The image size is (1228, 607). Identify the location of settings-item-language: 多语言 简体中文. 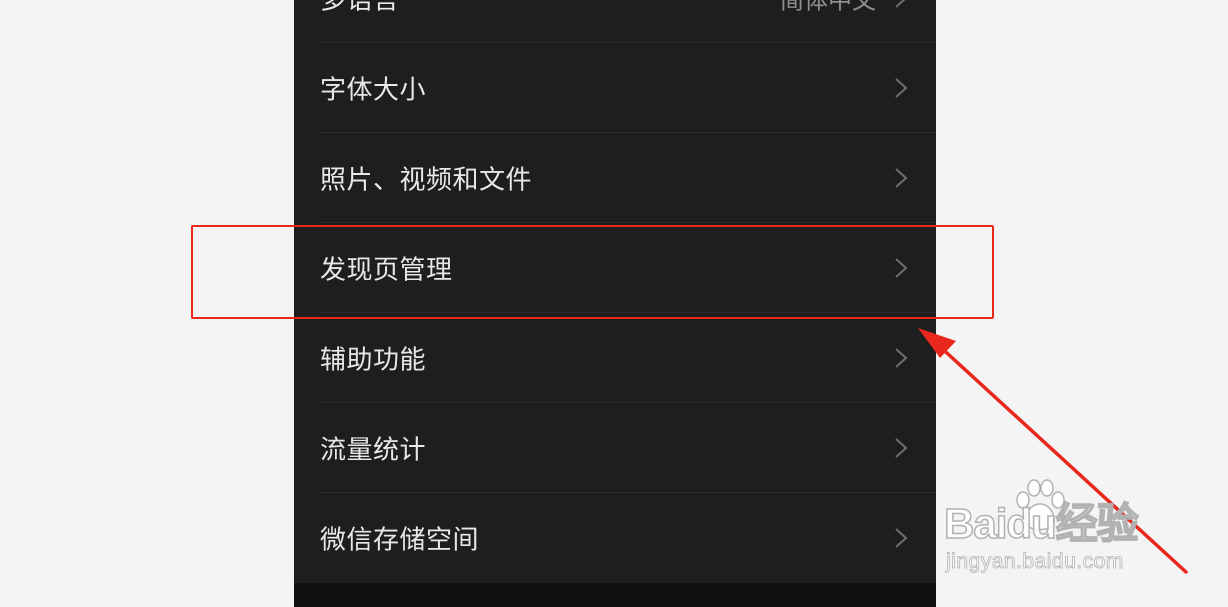
(615, 21).